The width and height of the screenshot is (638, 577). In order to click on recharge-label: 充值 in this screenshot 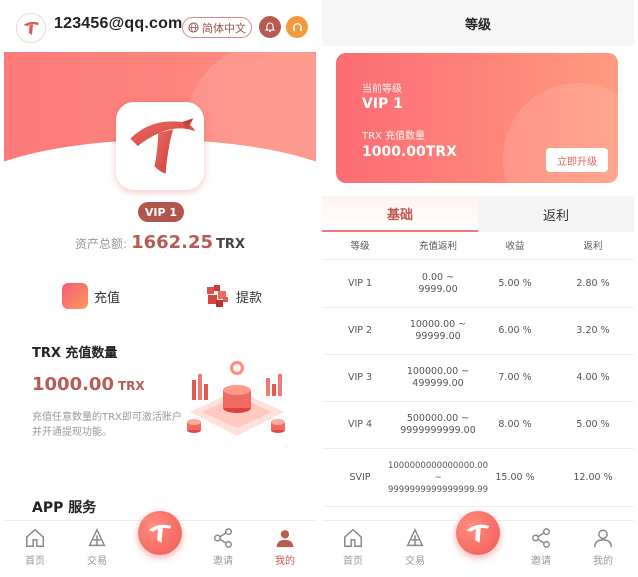, I will do `click(107, 298)`.